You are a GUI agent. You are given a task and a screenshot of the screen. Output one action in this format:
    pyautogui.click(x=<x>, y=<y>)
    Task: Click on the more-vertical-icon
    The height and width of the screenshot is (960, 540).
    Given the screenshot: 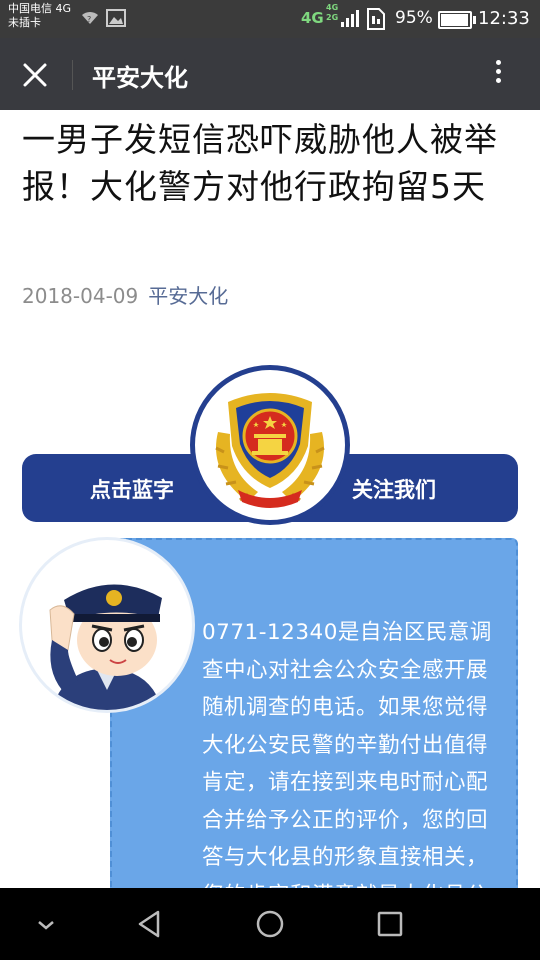 What is the action you would take?
    pyautogui.click(x=498, y=74)
    